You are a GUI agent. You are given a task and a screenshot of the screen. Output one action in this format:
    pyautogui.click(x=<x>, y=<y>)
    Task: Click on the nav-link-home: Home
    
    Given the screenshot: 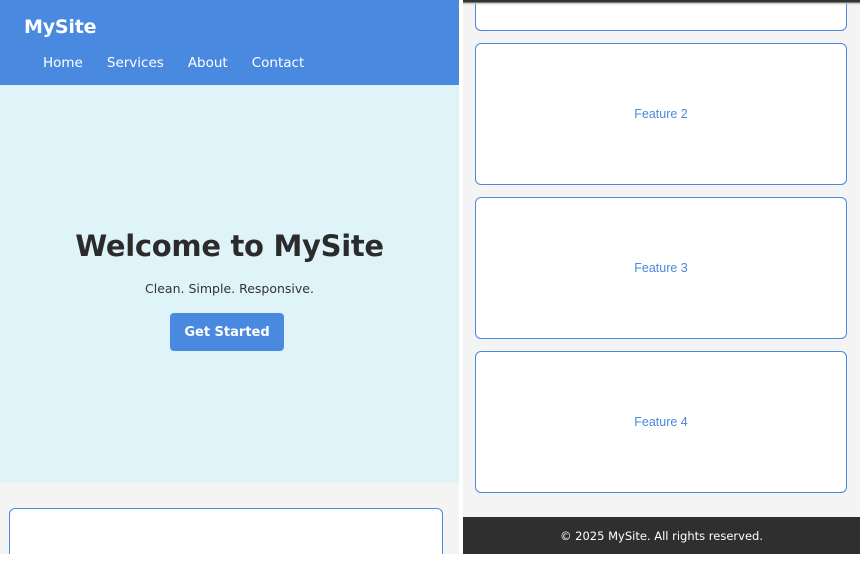 What is the action you would take?
    pyautogui.click(x=63, y=63)
    